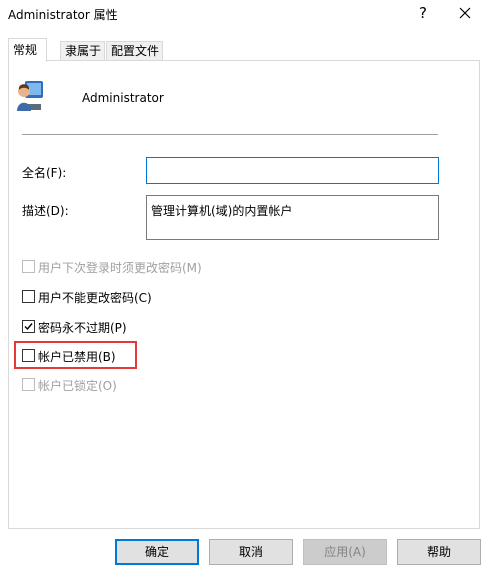 Image resolution: width=488 pixels, height=578 pixels. I want to click on user-account-icon, so click(30, 96).